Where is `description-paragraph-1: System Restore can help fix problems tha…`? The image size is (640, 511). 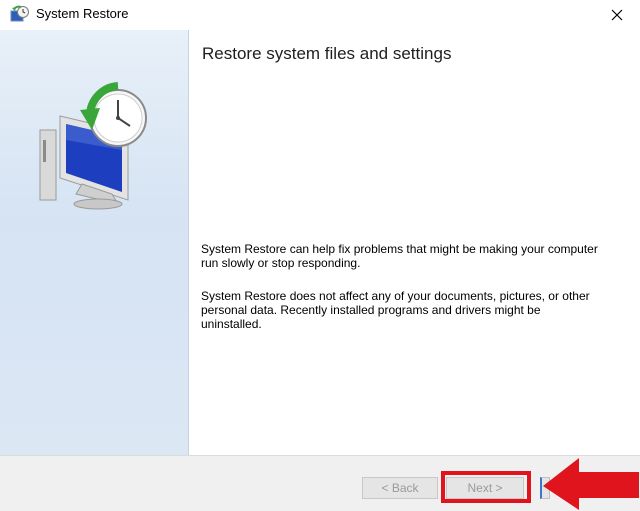
description-paragraph-1: System Restore can help fix problems tha… is located at coordinates (399, 256).